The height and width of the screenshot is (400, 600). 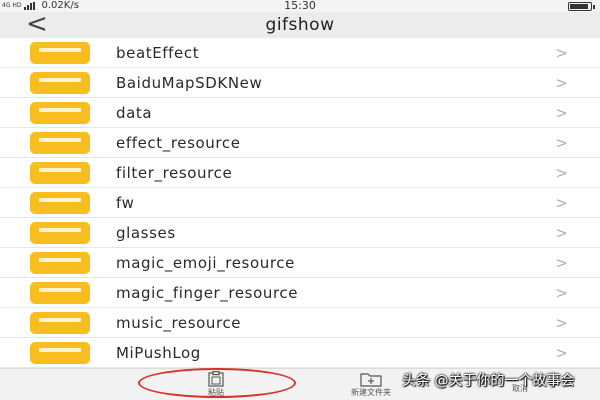 I want to click on folder-name: data, so click(x=134, y=113).